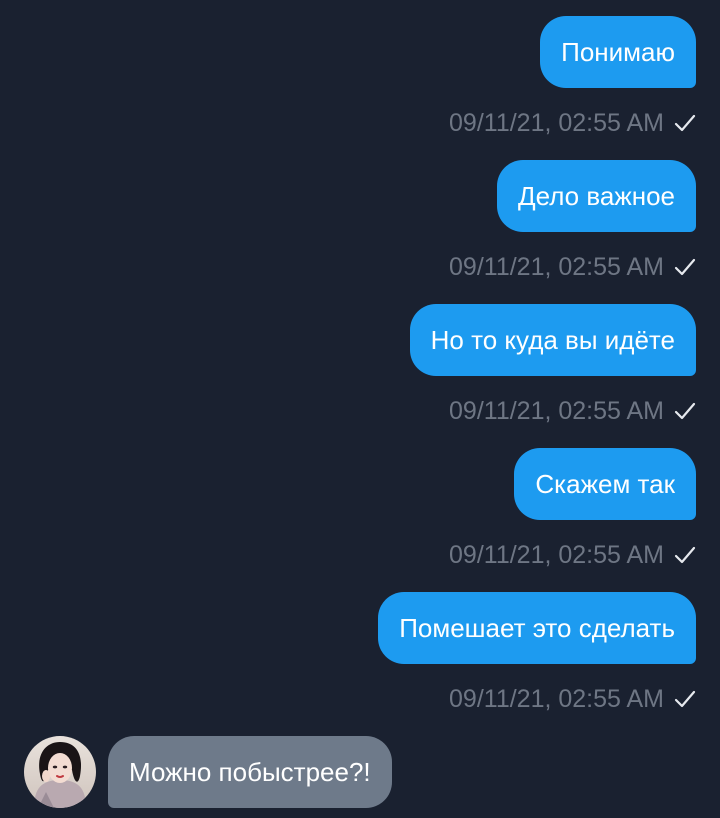 The height and width of the screenshot is (818, 720). Describe the element at coordinates (250, 772) in the screenshot. I see `message-bubble: Можно побыстрее?!` at that location.